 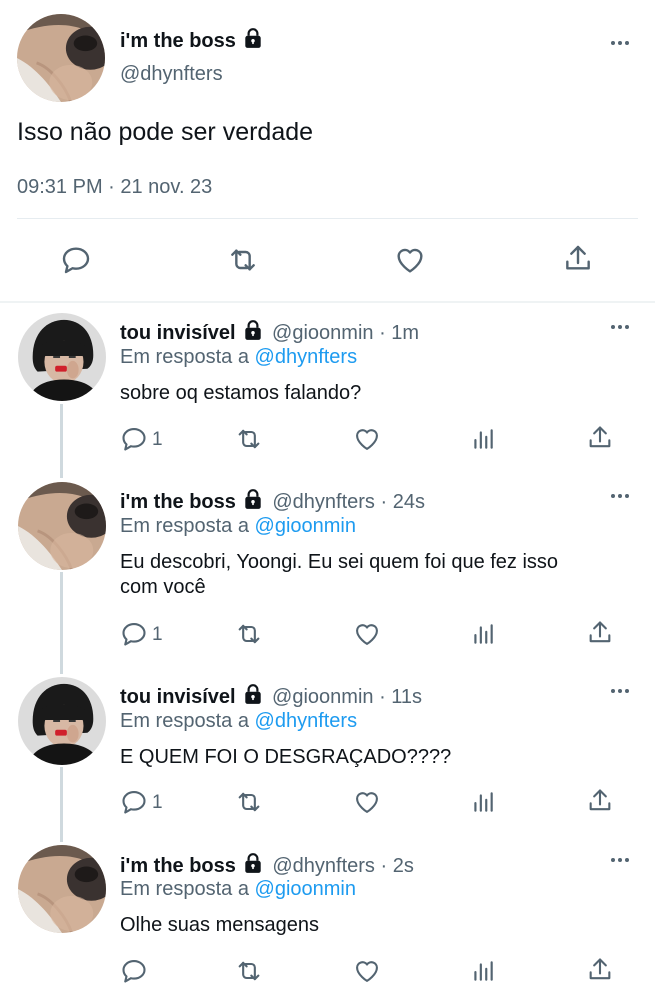 What do you see at coordinates (165, 132) in the screenshot?
I see `tweet-text: Isso não pode ser verdade` at bounding box center [165, 132].